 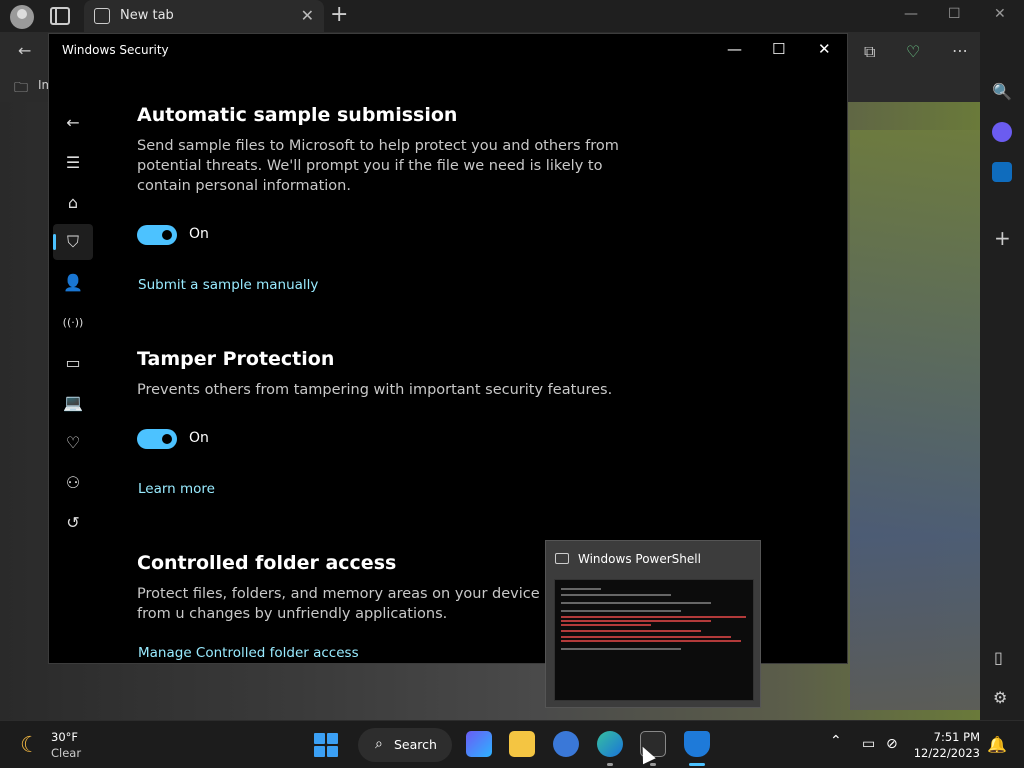 What do you see at coordinates (1002, 132) in the screenshot?
I see `copilot-app-icon` at bounding box center [1002, 132].